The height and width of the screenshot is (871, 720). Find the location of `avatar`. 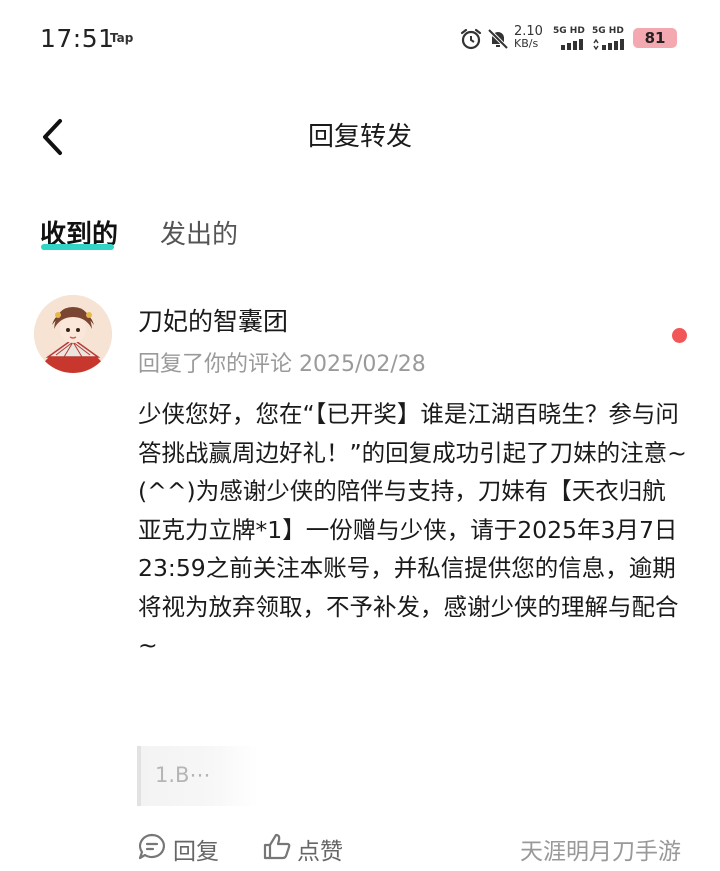

avatar is located at coordinates (73, 334).